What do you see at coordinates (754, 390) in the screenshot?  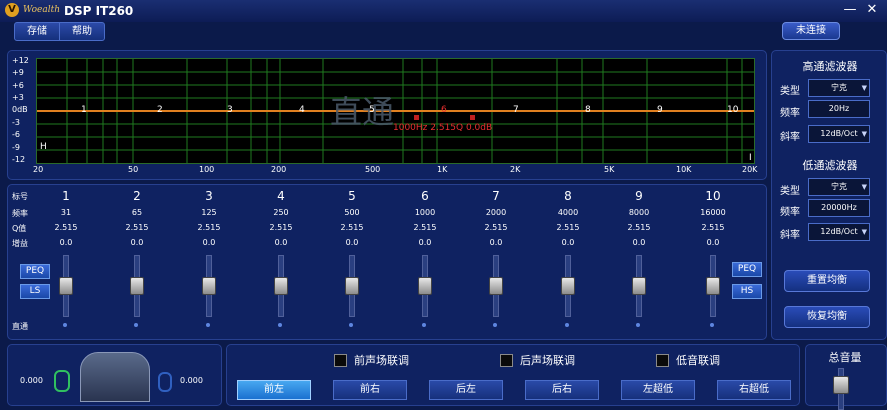 I see `channel-right-sub: 右超低` at bounding box center [754, 390].